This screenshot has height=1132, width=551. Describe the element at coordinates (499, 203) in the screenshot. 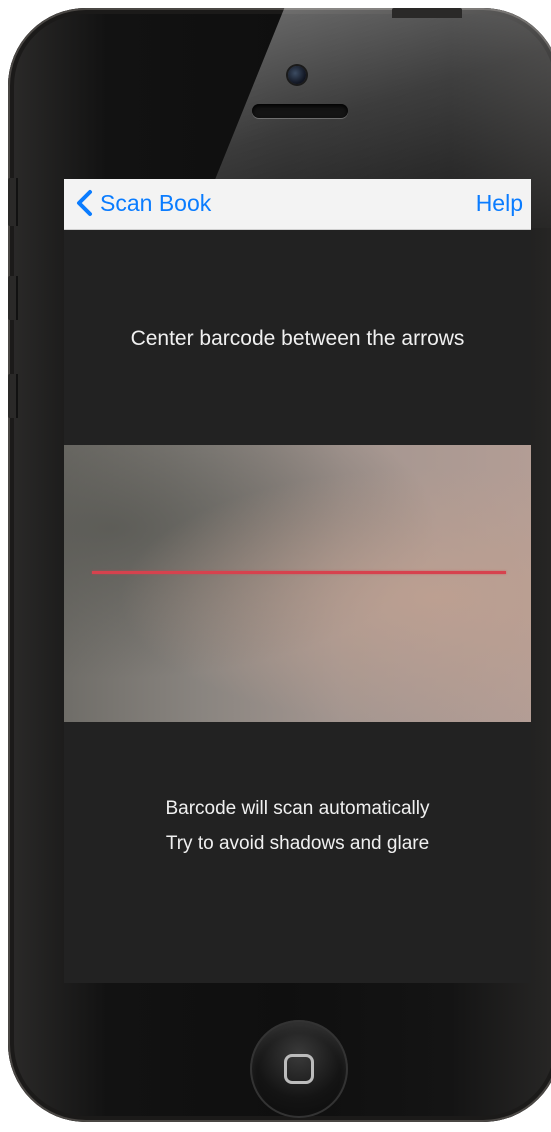

I see `help-button: Help` at that location.